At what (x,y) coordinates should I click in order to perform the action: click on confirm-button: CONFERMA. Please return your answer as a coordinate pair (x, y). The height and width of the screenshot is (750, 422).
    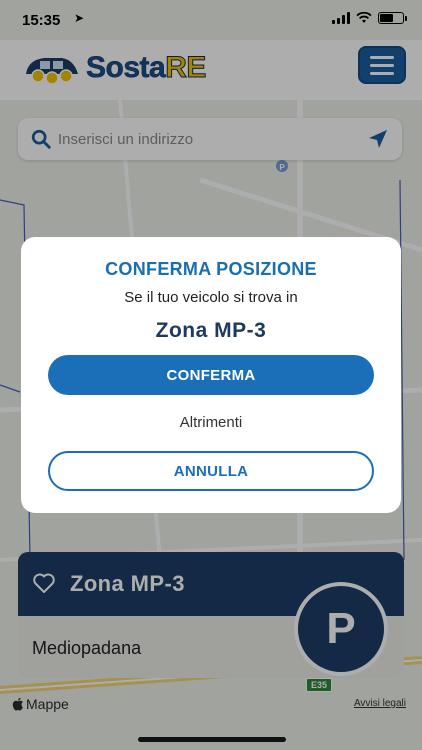
    Looking at the image, I should click on (211, 375).